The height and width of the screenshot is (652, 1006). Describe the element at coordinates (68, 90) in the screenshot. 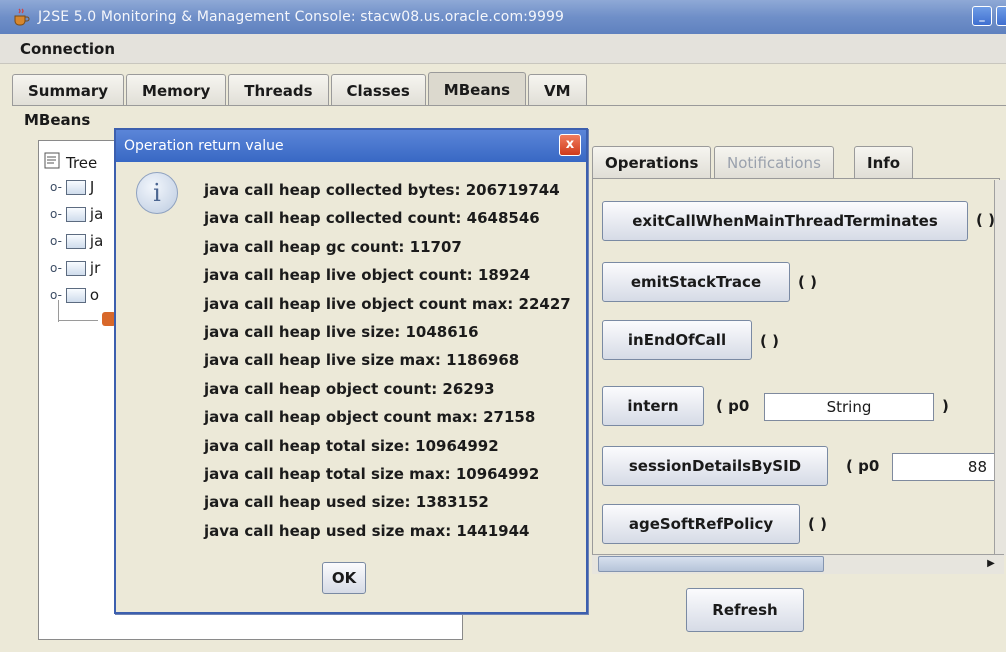

I see `tab-summary: Summary` at that location.